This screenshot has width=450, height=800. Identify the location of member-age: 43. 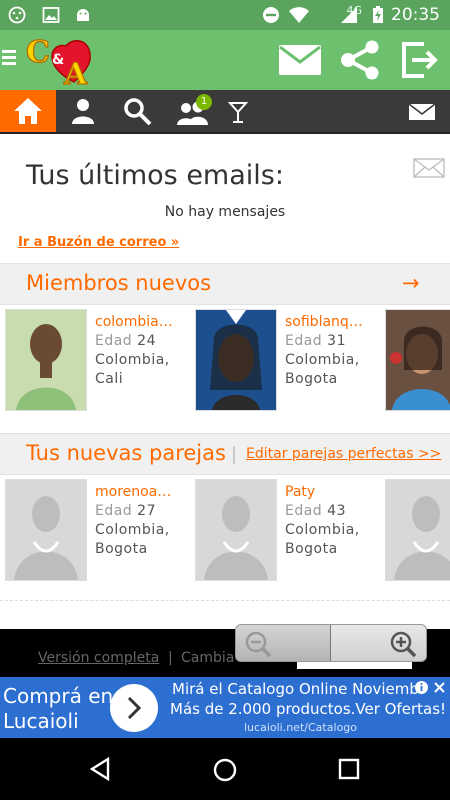
(336, 511).